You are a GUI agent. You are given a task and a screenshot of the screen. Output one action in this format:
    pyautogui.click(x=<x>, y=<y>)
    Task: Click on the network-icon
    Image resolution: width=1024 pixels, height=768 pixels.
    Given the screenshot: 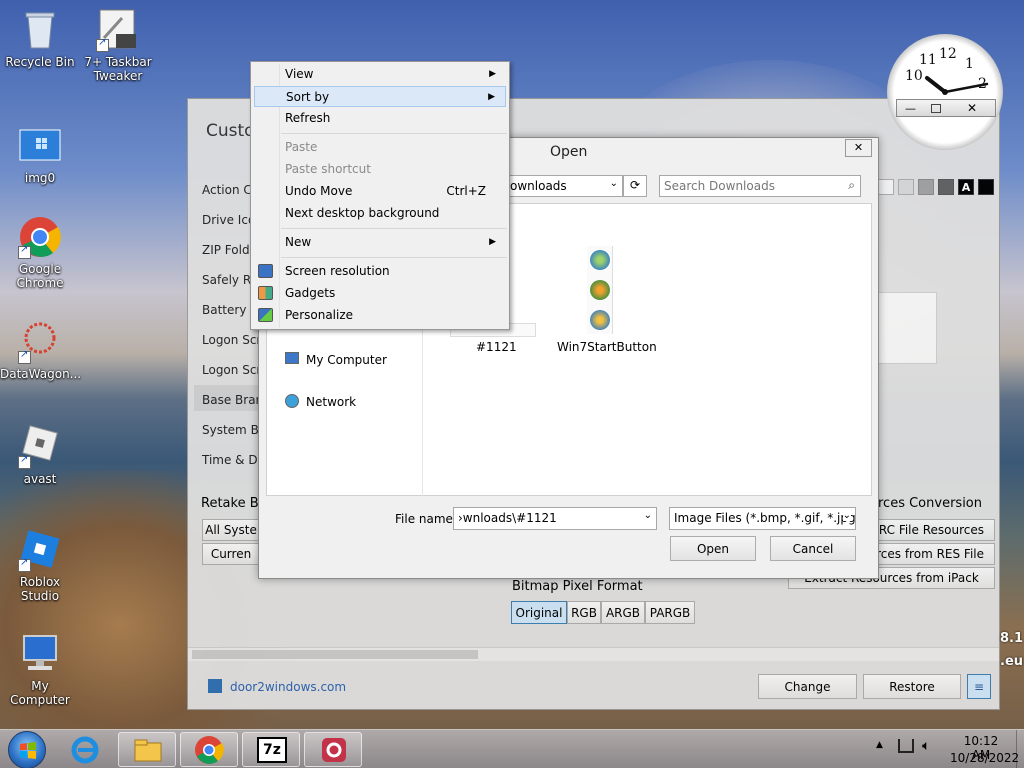 What is the action you would take?
    pyautogui.click(x=292, y=401)
    